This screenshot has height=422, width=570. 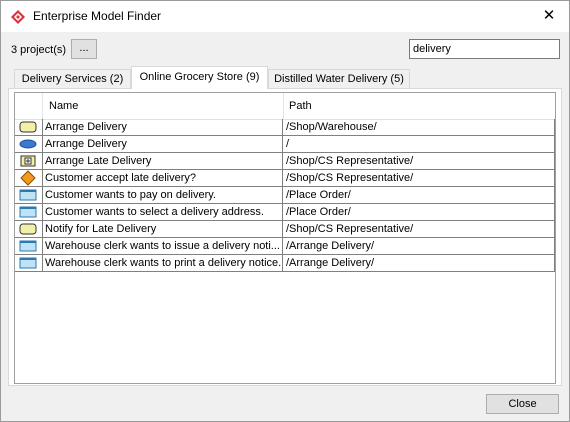 What do you see at coordinates (522, 404) in the screenshot?
I see `close-button: Close` at bounding box center [522, 404].